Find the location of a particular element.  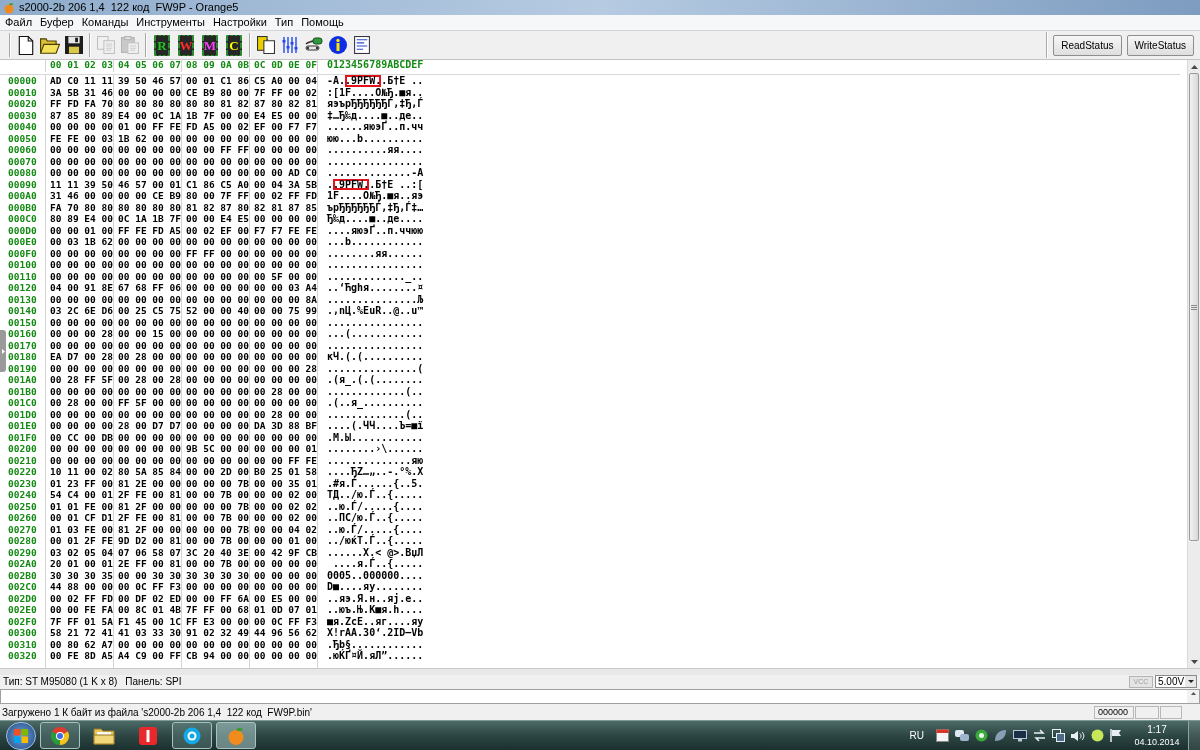

chip-button: W is located at coordinates (186, 45).